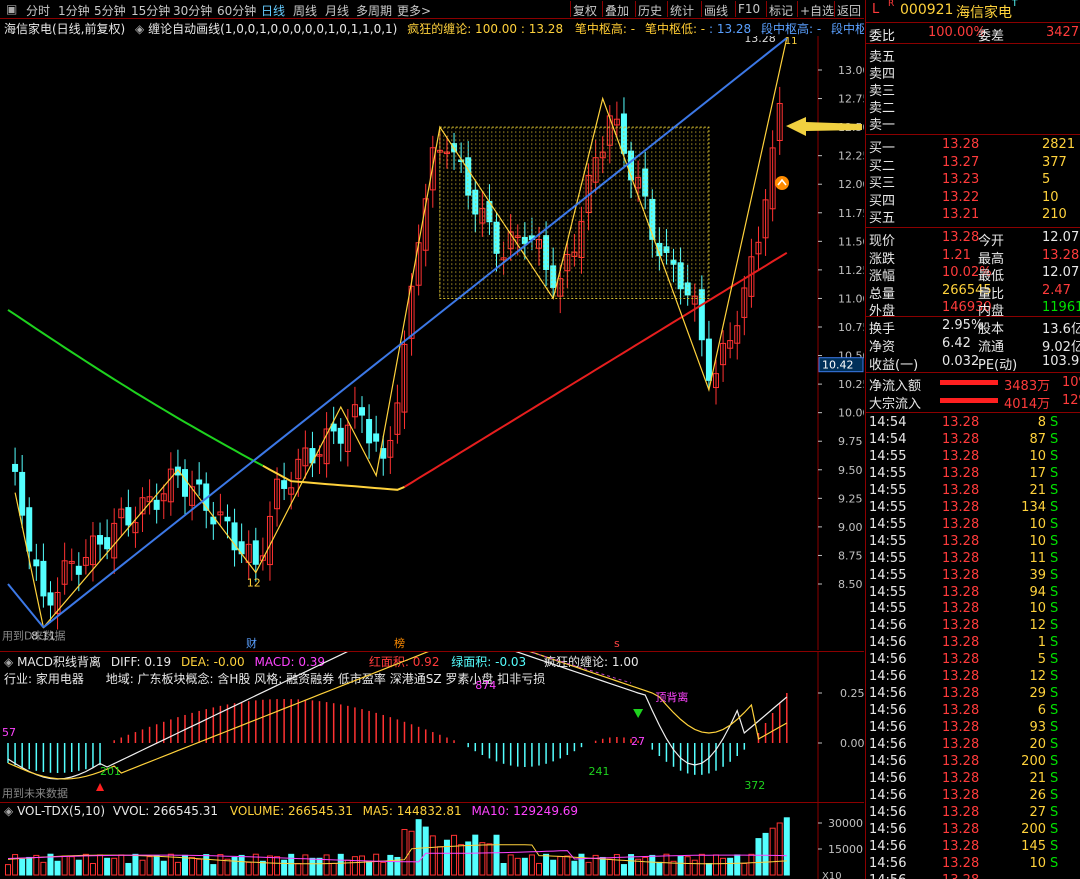  I want to click on toolbar-tab-1: 1分钟, so click(74, 10).